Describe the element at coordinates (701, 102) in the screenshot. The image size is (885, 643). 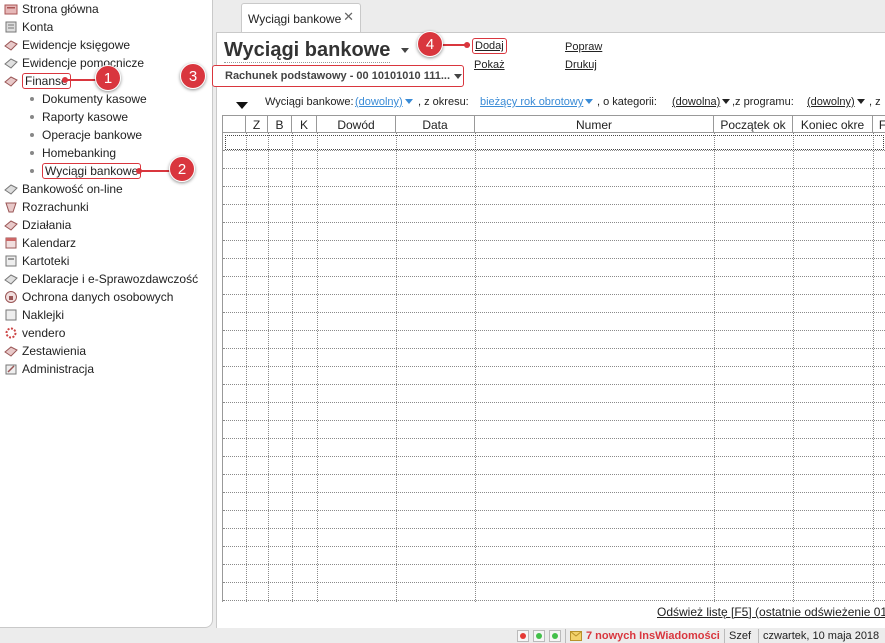
I see `category-filter: (dowolna)` at that location.